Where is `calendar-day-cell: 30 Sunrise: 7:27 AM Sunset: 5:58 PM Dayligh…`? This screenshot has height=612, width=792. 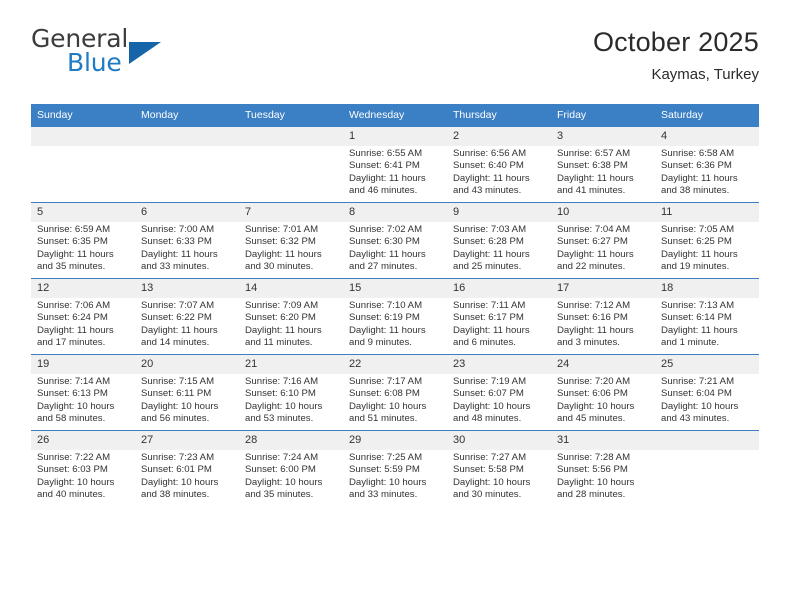 calendar-day-cell: 30 Sunrise: 7:27 AM Sunset: 5:58 PM Dayligh… is located at coordinates (499, 468).